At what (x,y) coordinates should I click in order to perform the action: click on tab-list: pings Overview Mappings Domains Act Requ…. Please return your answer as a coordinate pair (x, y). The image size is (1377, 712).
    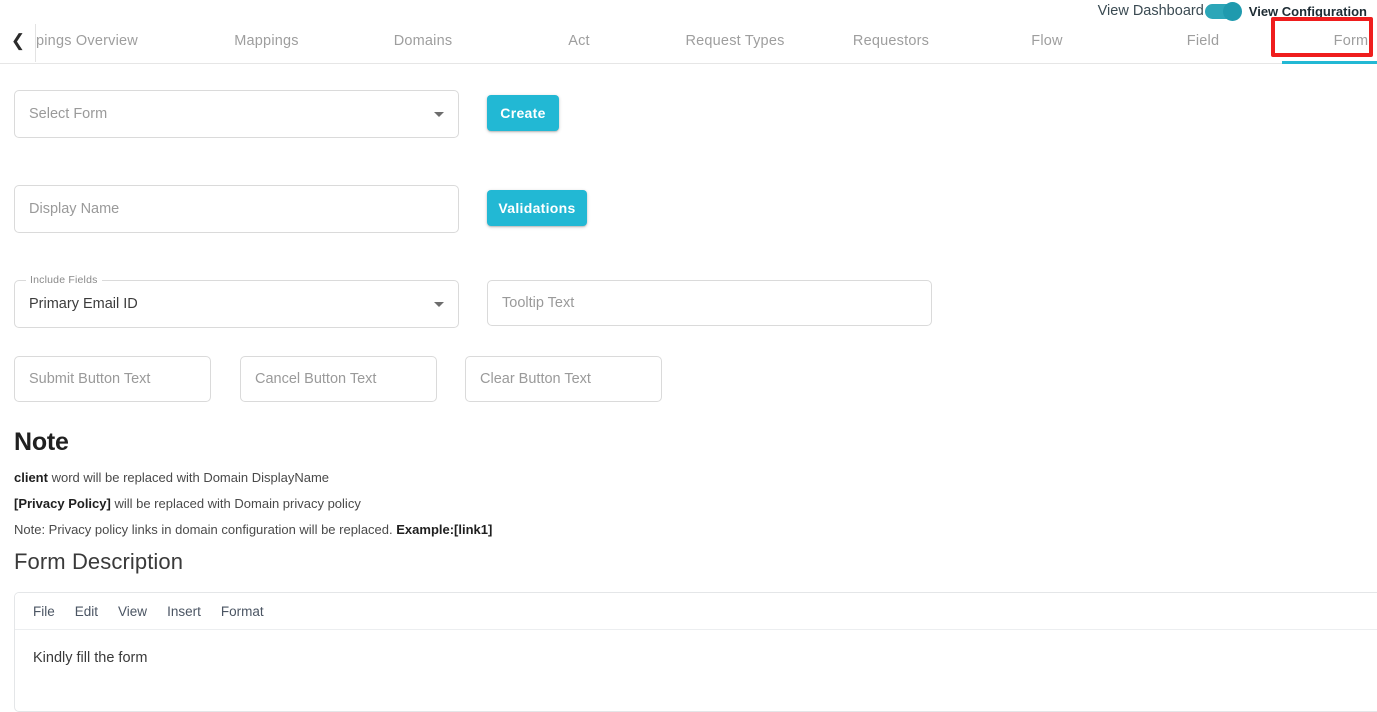
    Looking at the image, I should click on (706, 41).